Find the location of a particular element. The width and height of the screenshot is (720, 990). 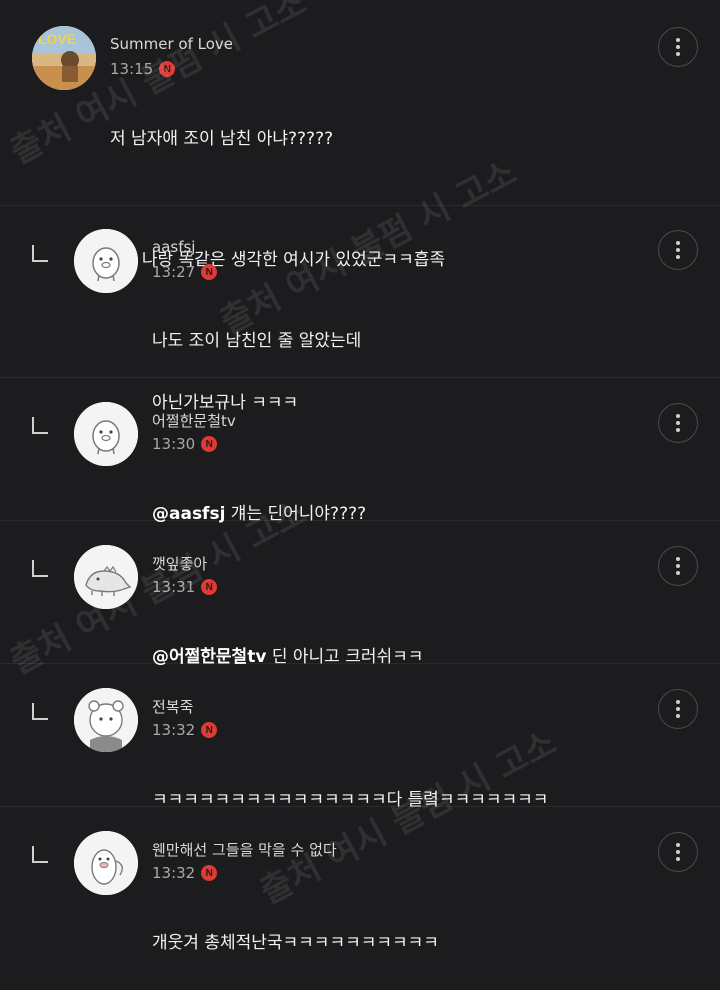

comment-item: 전복죽 13:32 N ㅋㅋㅋㅋㅋㅋㅋㅋㅋㅋㅋㅋㅋㅋㅋ다 틀렼ㅋㅋㅋㅋㅋㅋㅋ is located at coordinates (360, 737).